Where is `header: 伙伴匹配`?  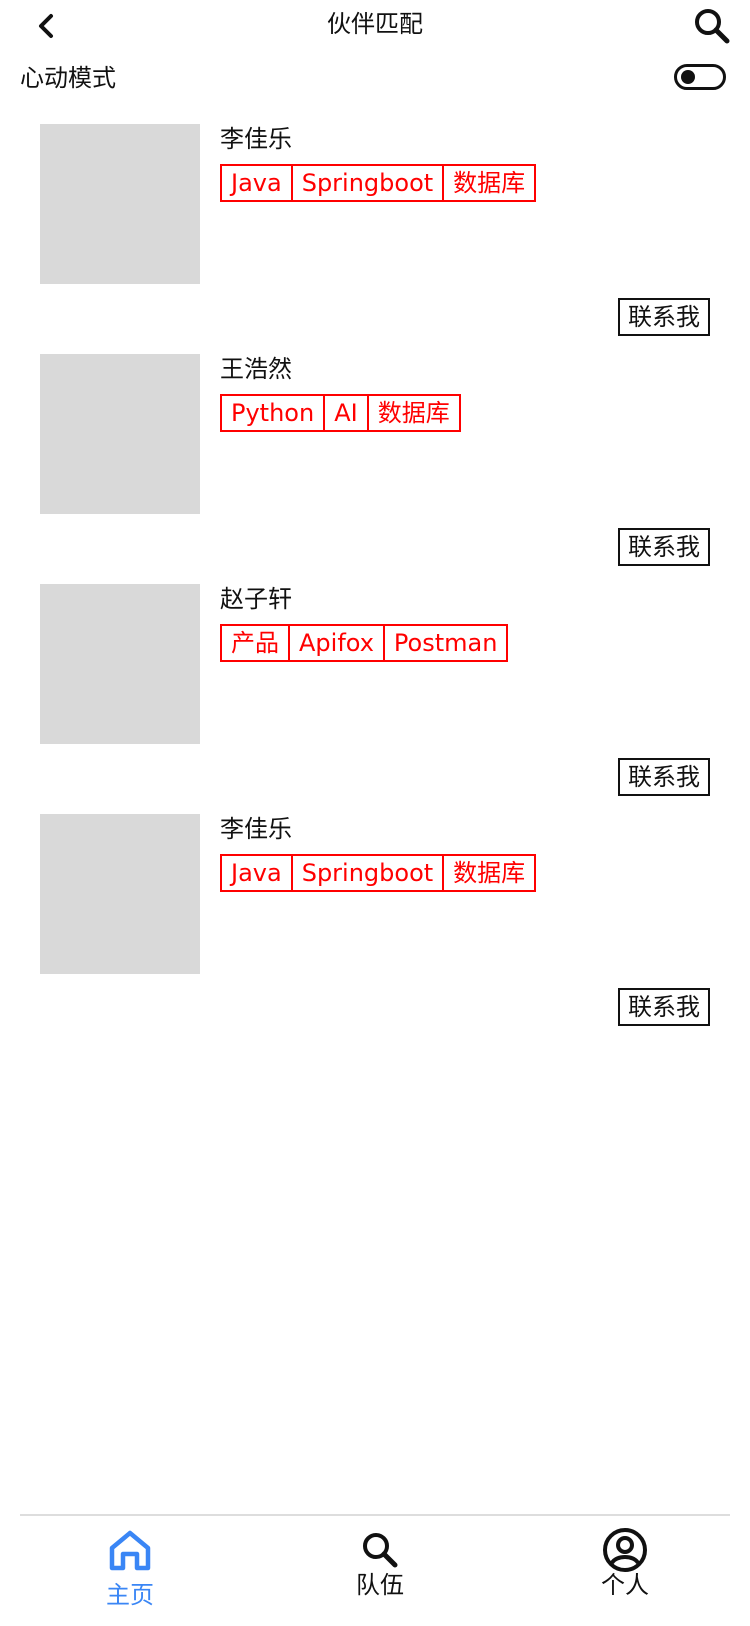
header: 伙伴匹配 is located at coordinates (375, 26).